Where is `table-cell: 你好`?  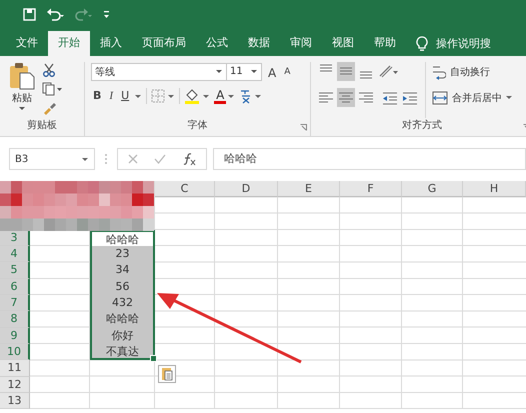 table-cell: 你好 is located at coordinates (122, 336).